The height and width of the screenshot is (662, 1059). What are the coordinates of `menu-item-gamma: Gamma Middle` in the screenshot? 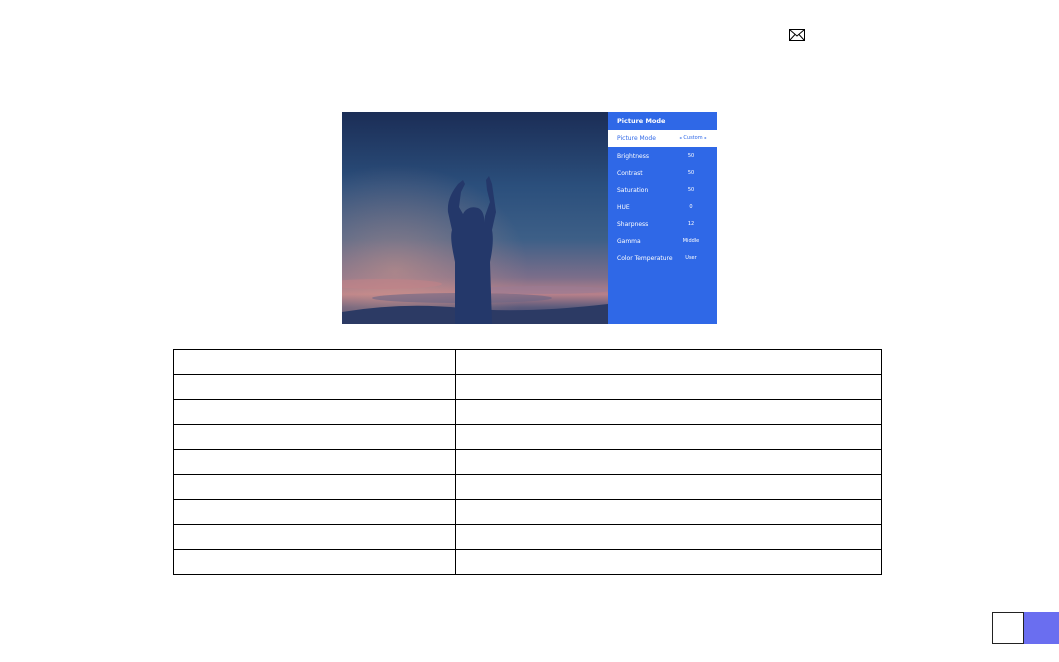 It's located at (662, 241).